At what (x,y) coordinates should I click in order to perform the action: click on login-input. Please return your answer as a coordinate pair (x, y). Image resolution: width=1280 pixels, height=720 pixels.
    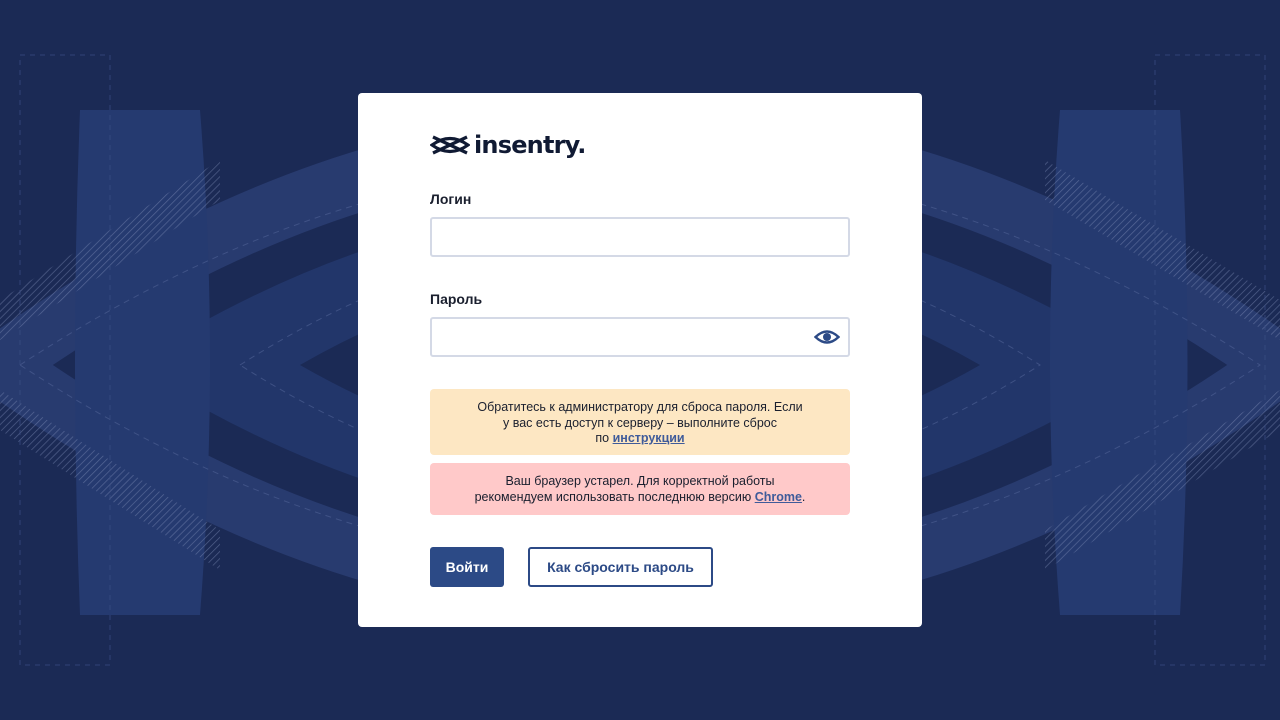
    Looking at the image, I should click on (640, 237).